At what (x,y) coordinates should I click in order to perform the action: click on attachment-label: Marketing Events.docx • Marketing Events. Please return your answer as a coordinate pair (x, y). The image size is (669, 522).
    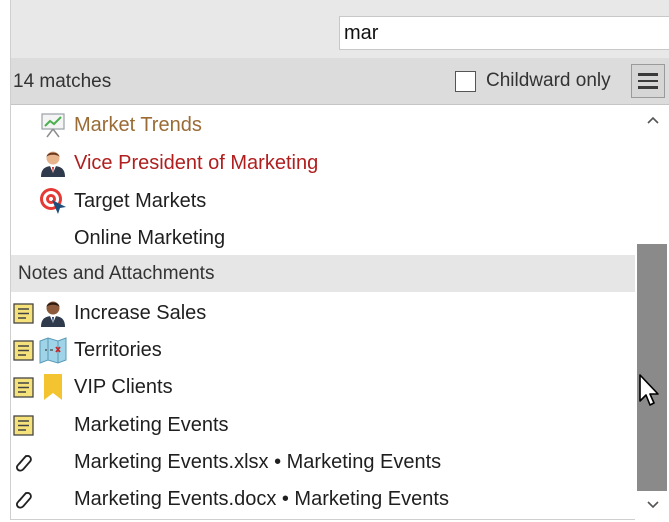
    Looking at the image, I should click on (261, 499).